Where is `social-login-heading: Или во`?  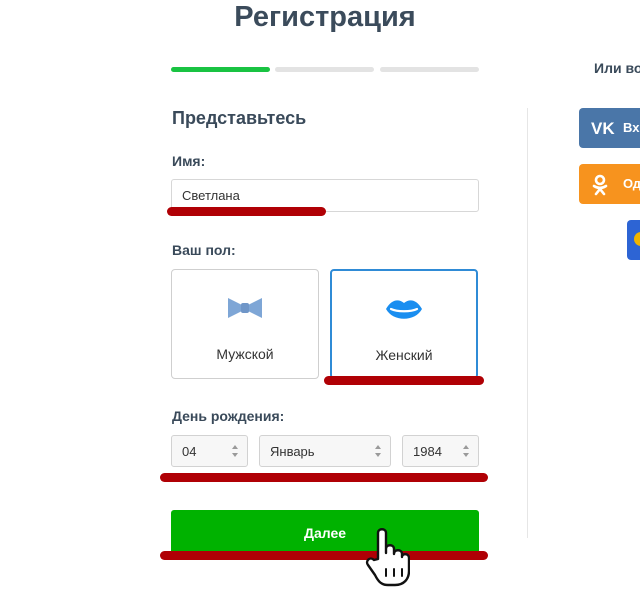 social-login-heading: Или во is located at coordinates (617, 68).